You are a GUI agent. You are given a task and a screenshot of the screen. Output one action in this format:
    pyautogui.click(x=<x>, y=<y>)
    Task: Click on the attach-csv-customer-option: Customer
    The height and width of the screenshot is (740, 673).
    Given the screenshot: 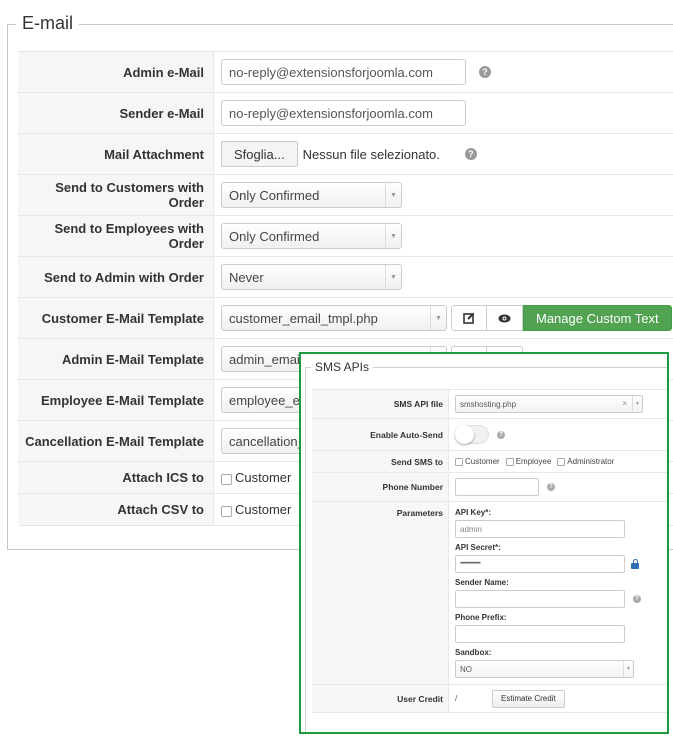 What is the action you would take?
    pyautogui.click(x=256, y=509)
    